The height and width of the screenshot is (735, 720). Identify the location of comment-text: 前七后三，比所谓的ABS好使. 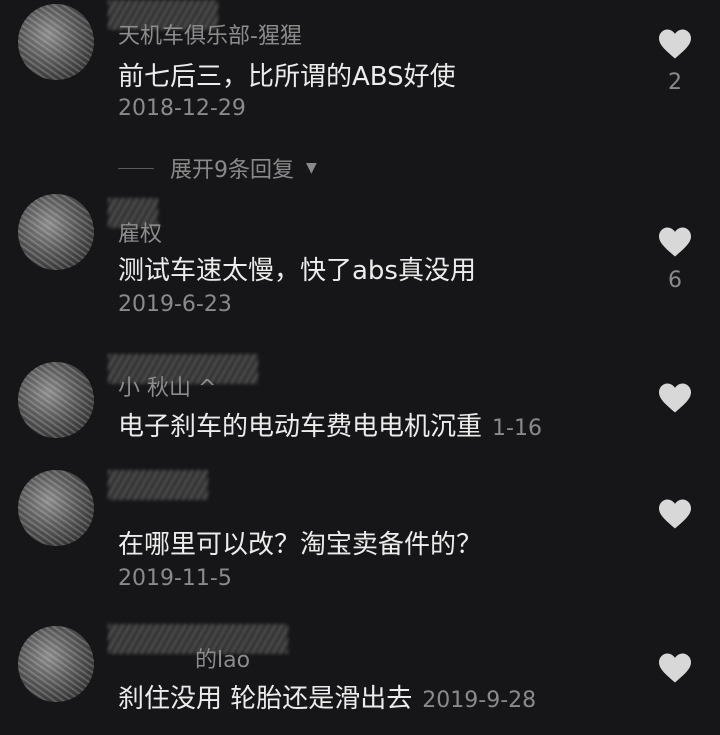
(287, 77).